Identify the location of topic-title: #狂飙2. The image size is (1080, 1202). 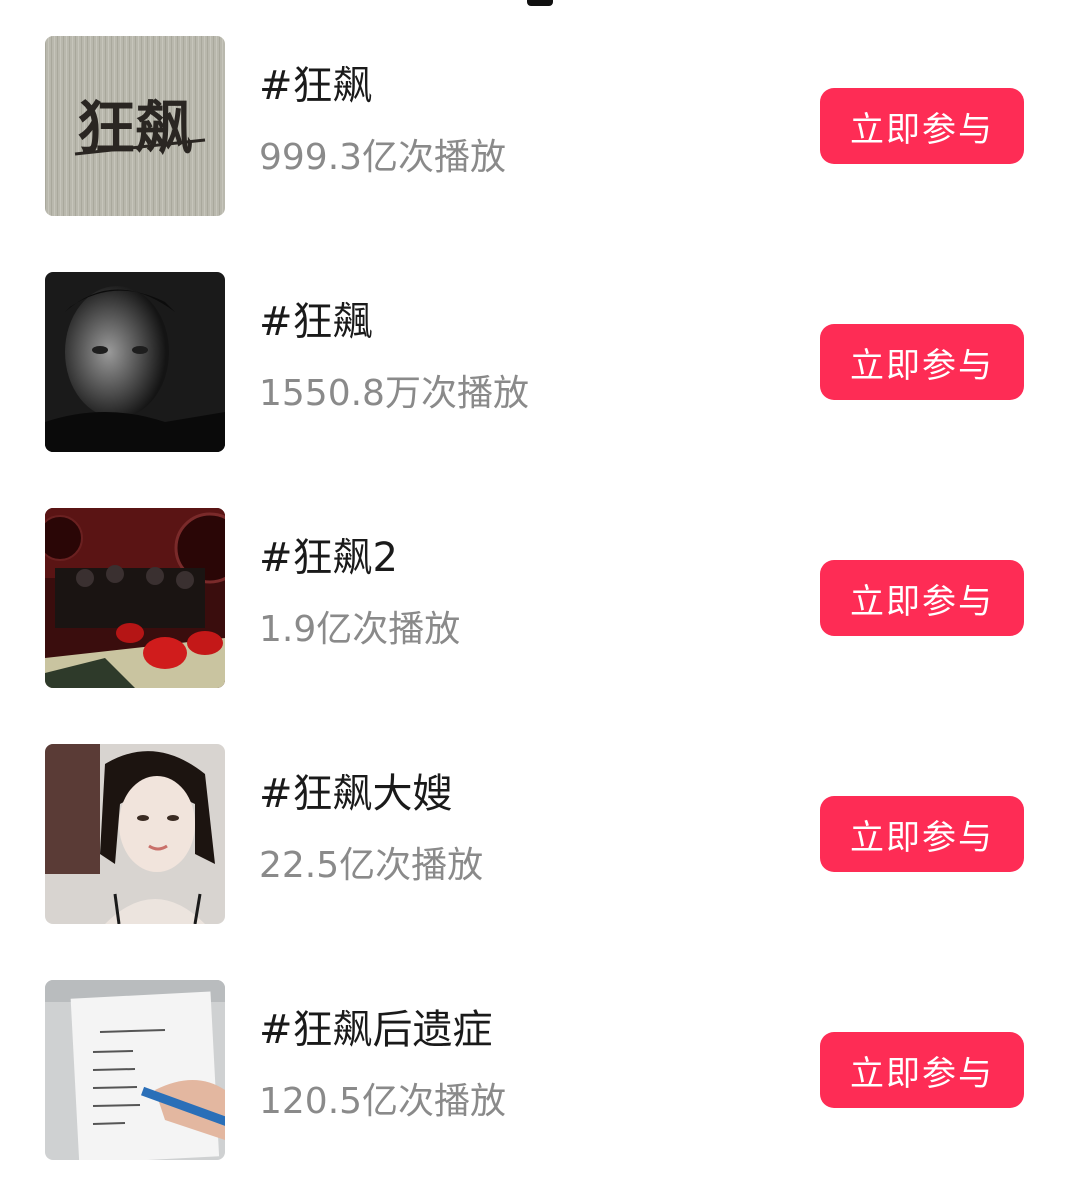
(328, 558).